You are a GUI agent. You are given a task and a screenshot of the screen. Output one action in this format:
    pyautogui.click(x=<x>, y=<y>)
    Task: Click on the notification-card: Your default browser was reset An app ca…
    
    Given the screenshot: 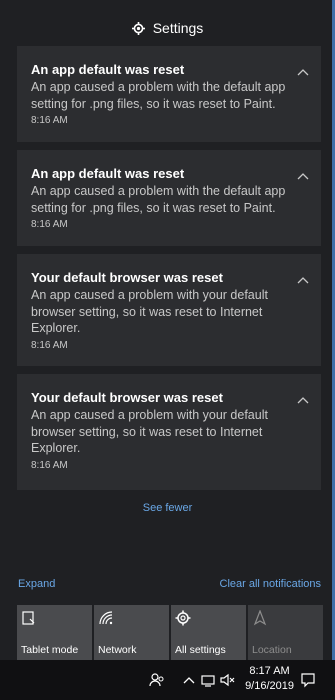 What is the action you would take?
    pyautogui.click(x=169, y=310)
    